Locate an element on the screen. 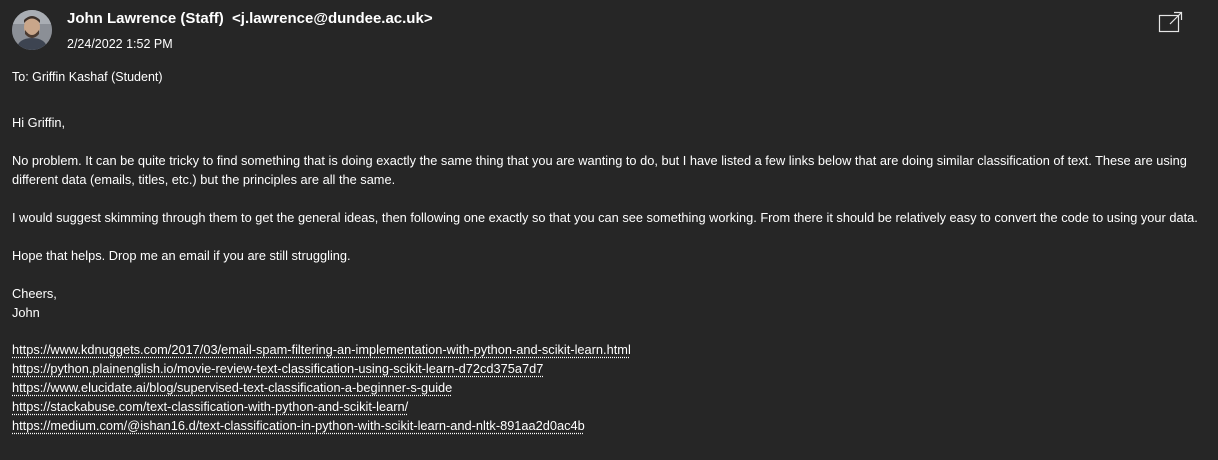  signoff: Cheers, is located at coordinates (34, 293).